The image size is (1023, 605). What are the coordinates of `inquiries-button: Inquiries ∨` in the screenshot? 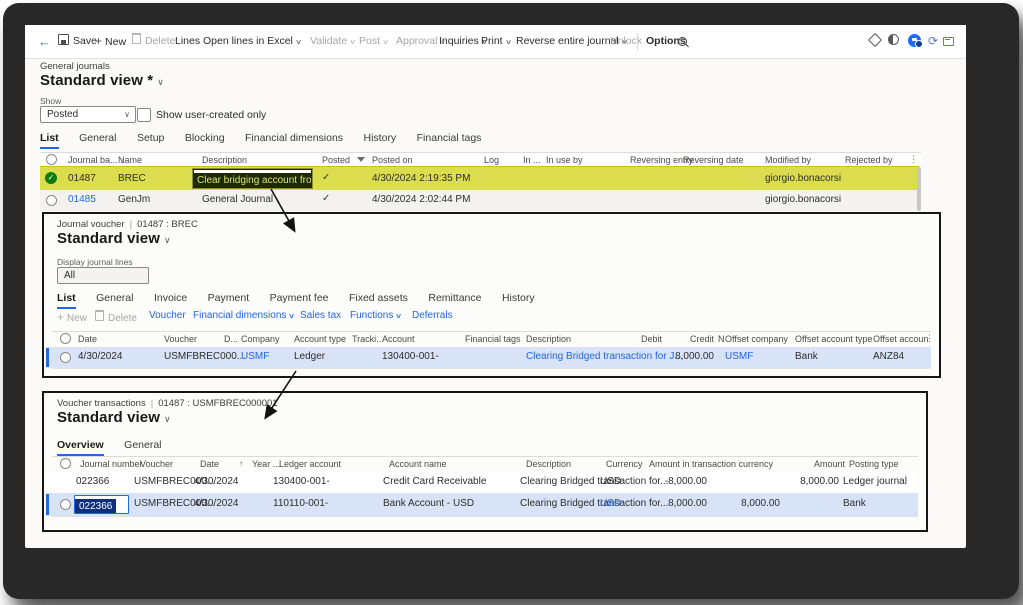 It's located at (463, 41).